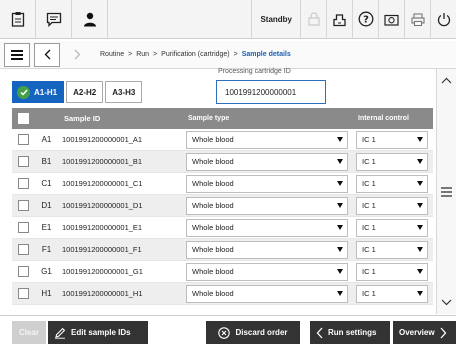 The image size is (456, 347). Describe the element at coordinates (54, 19) in the screenshot. I see `message-icon` at that location.